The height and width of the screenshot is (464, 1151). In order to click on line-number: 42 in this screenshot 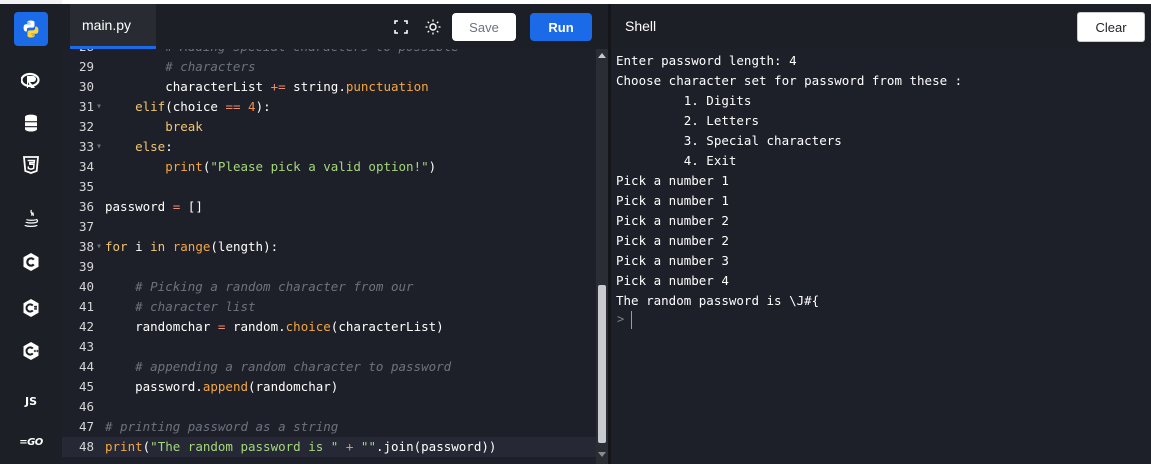, I will do `click(86, 326)`.